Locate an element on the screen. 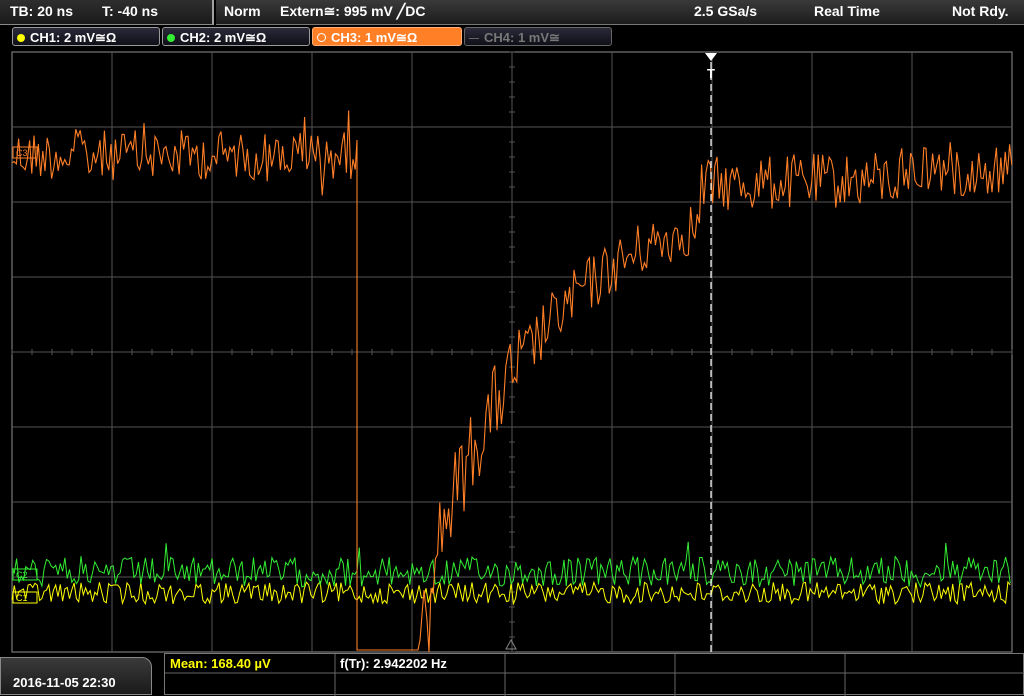  channel-2-button: CH2: 2 mV≅Ω is located at coordinates (236, 36).